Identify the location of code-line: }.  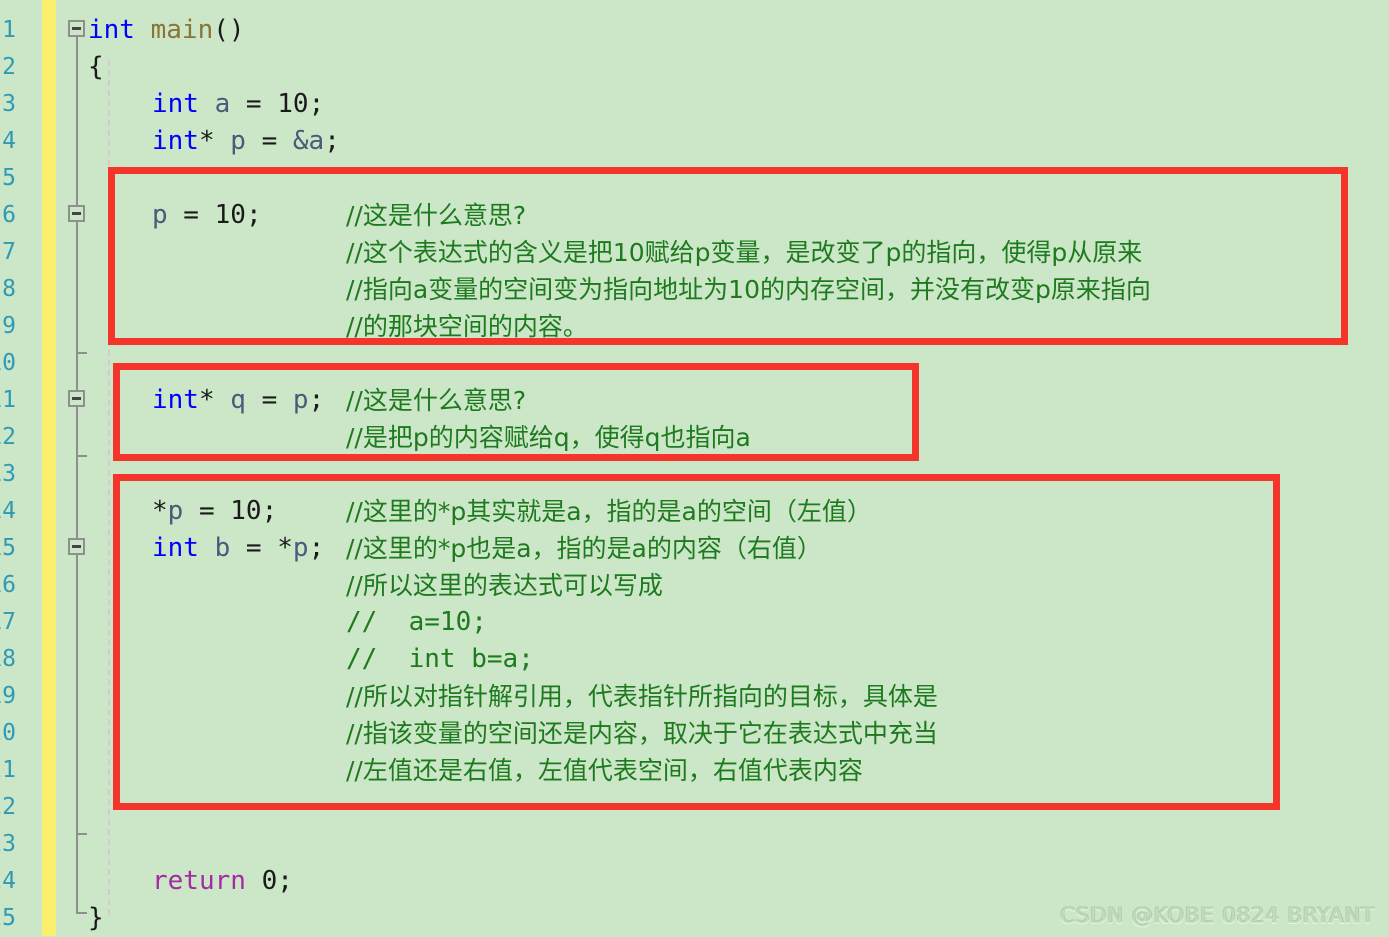
(96, 918).